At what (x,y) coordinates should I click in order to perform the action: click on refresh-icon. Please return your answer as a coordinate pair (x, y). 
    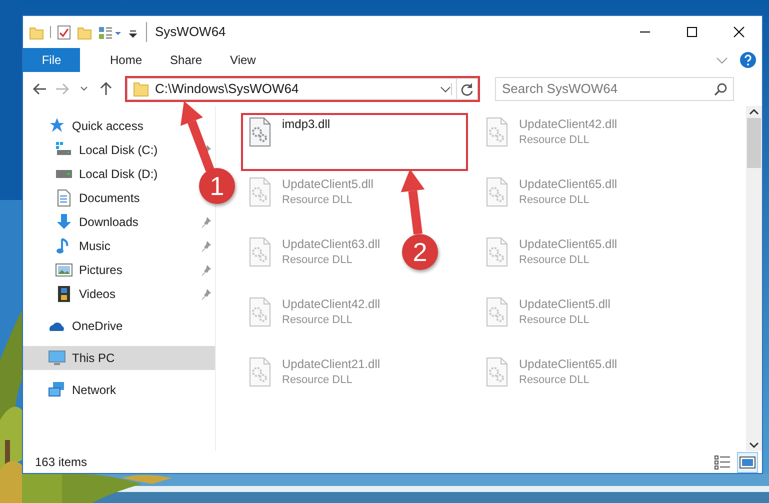
    Looking at the image, I should click on (467, 89).